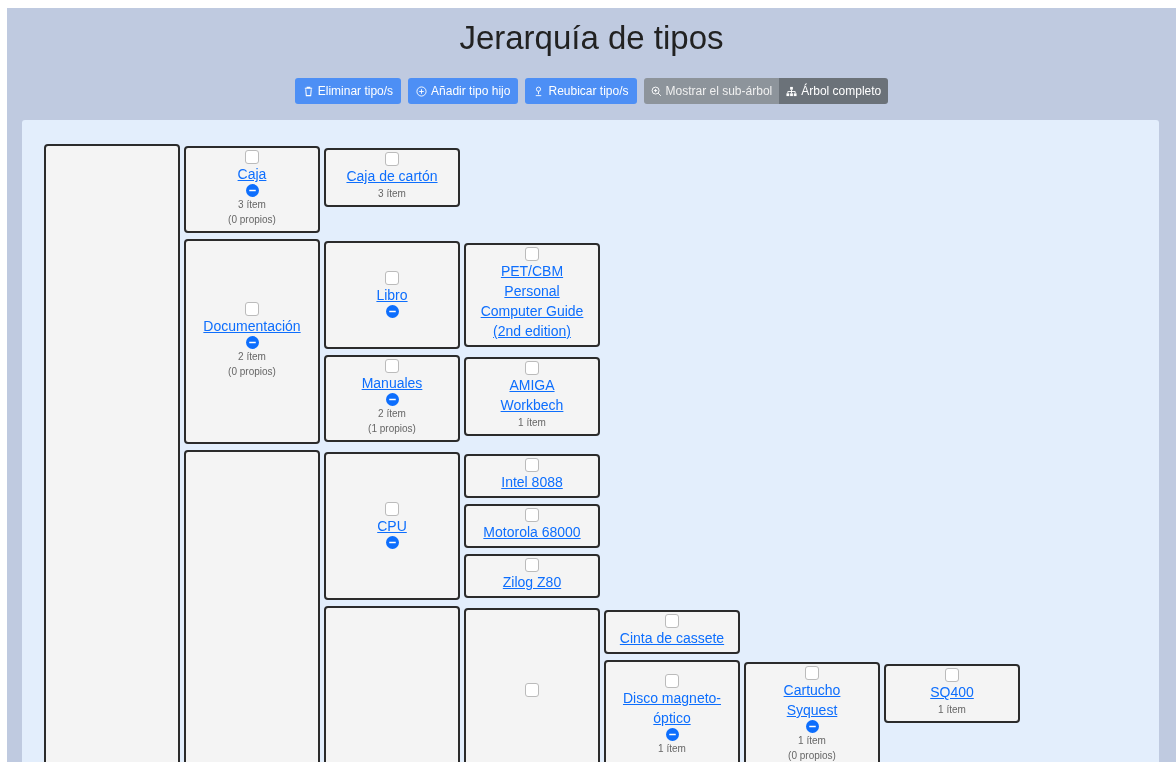  Describe the element at coordinates (348, 91) in the screenshot. I see `action-button: Eliminar tipo/s` at that location.